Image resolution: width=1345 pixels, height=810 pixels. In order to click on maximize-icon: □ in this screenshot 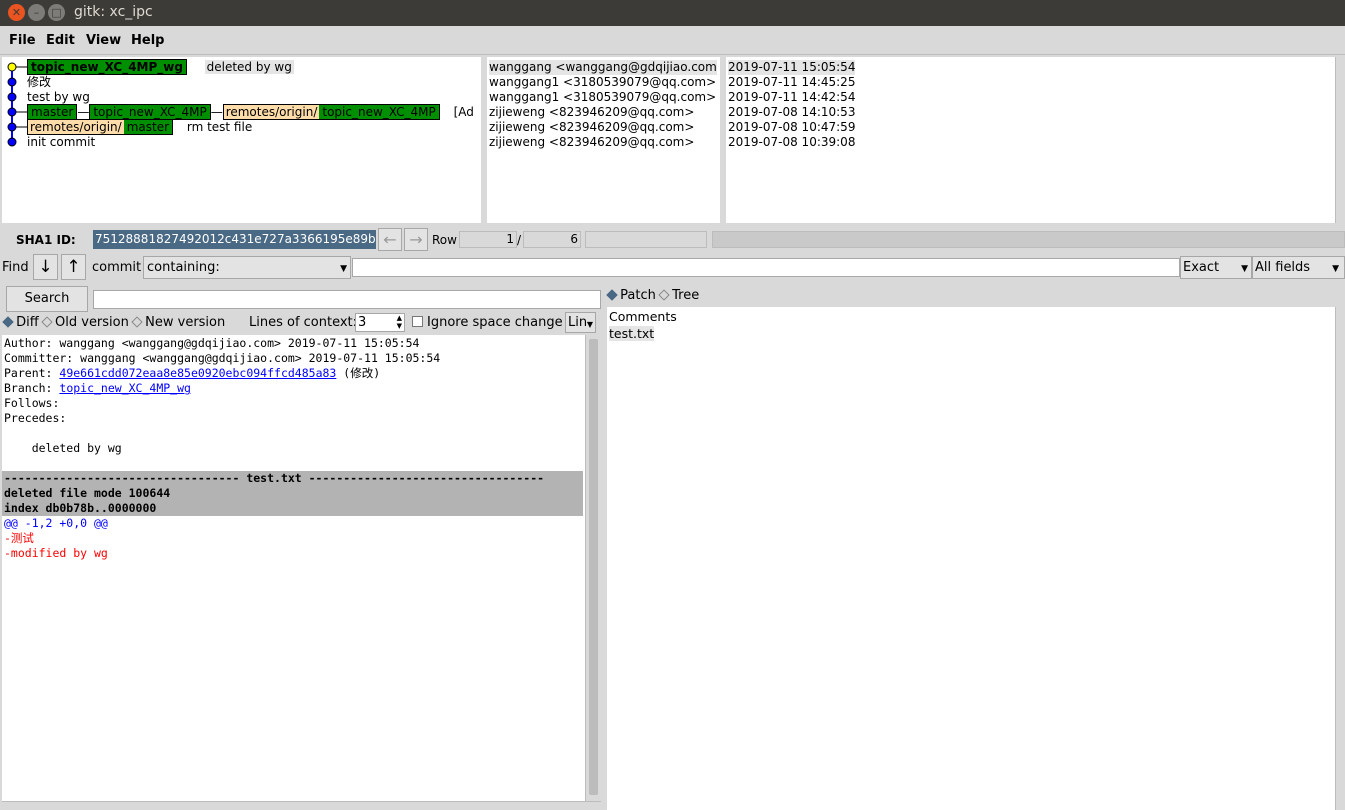, I will do `click(56, 12)`.